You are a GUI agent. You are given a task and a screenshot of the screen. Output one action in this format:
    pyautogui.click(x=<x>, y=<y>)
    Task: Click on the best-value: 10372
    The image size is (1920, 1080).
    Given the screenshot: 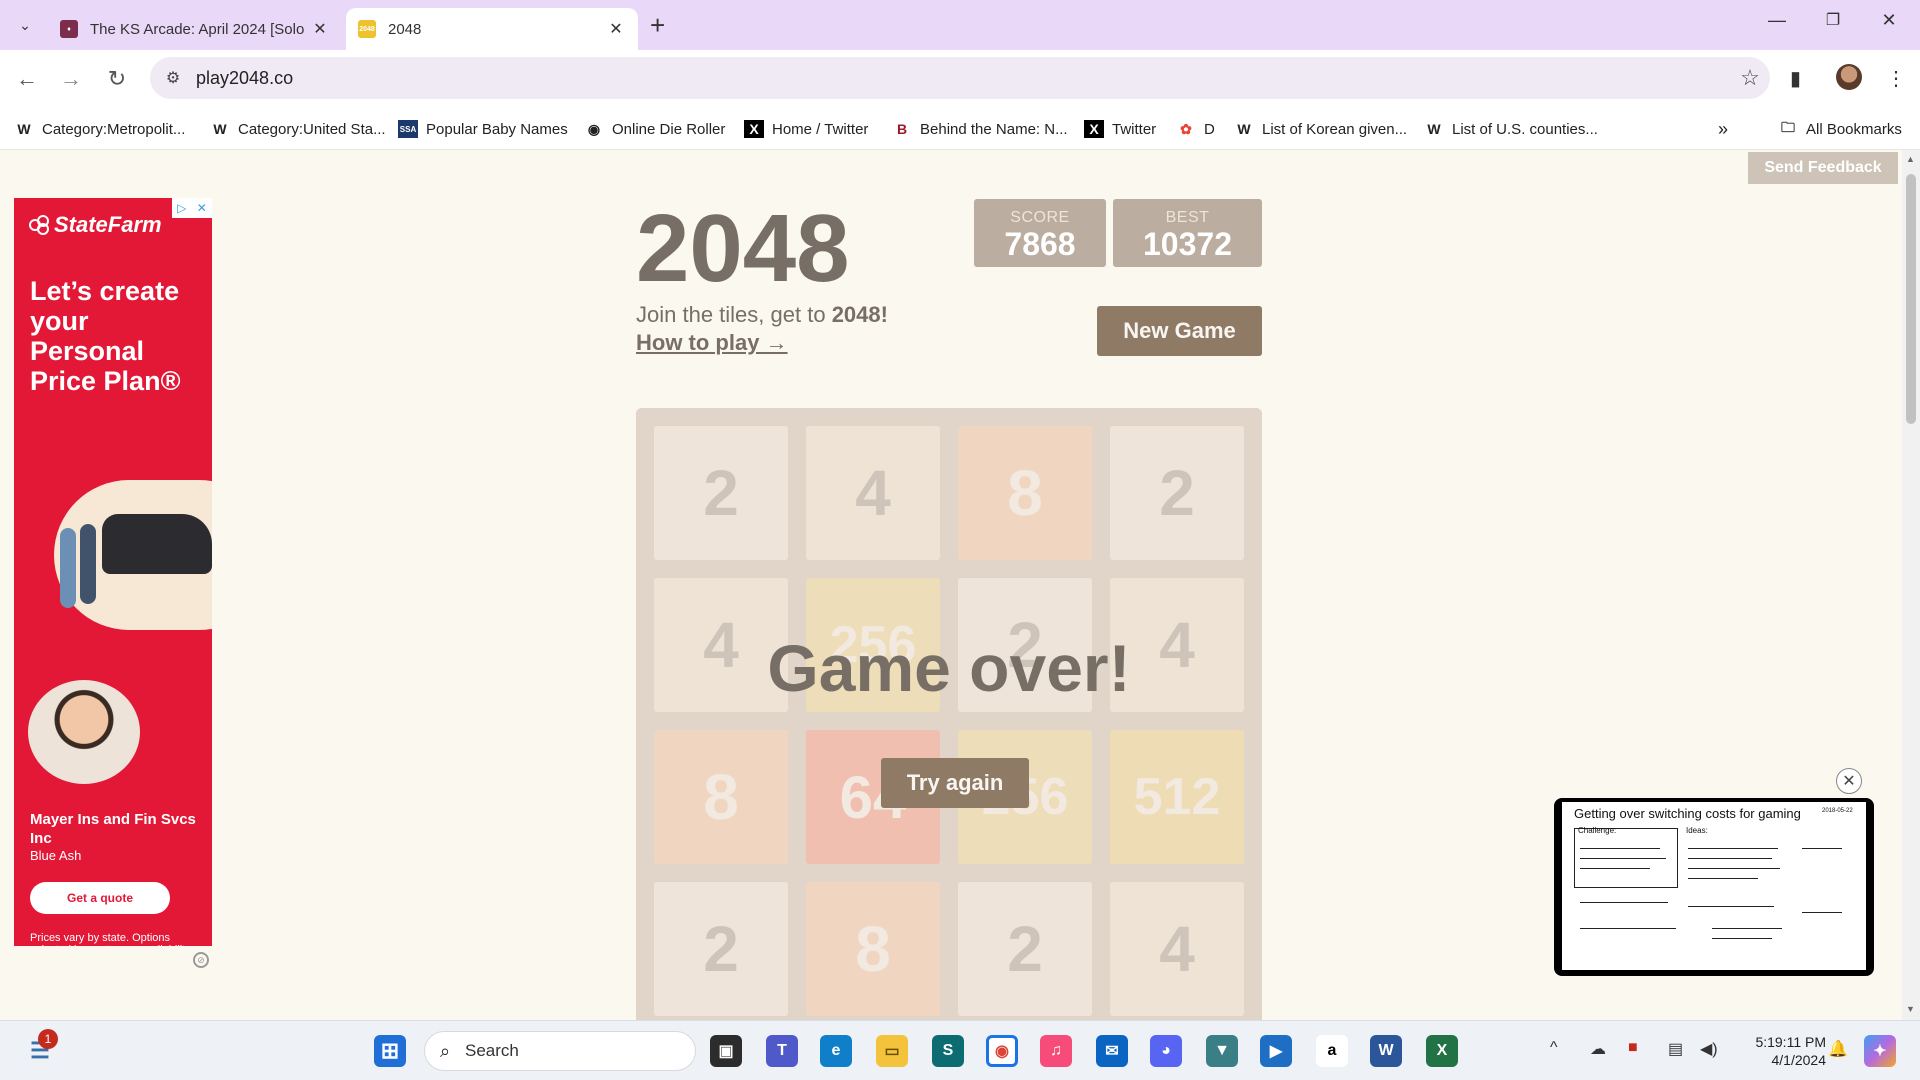 What is the action you would take?
    pyautogui.click(x=1187, y=244)
    